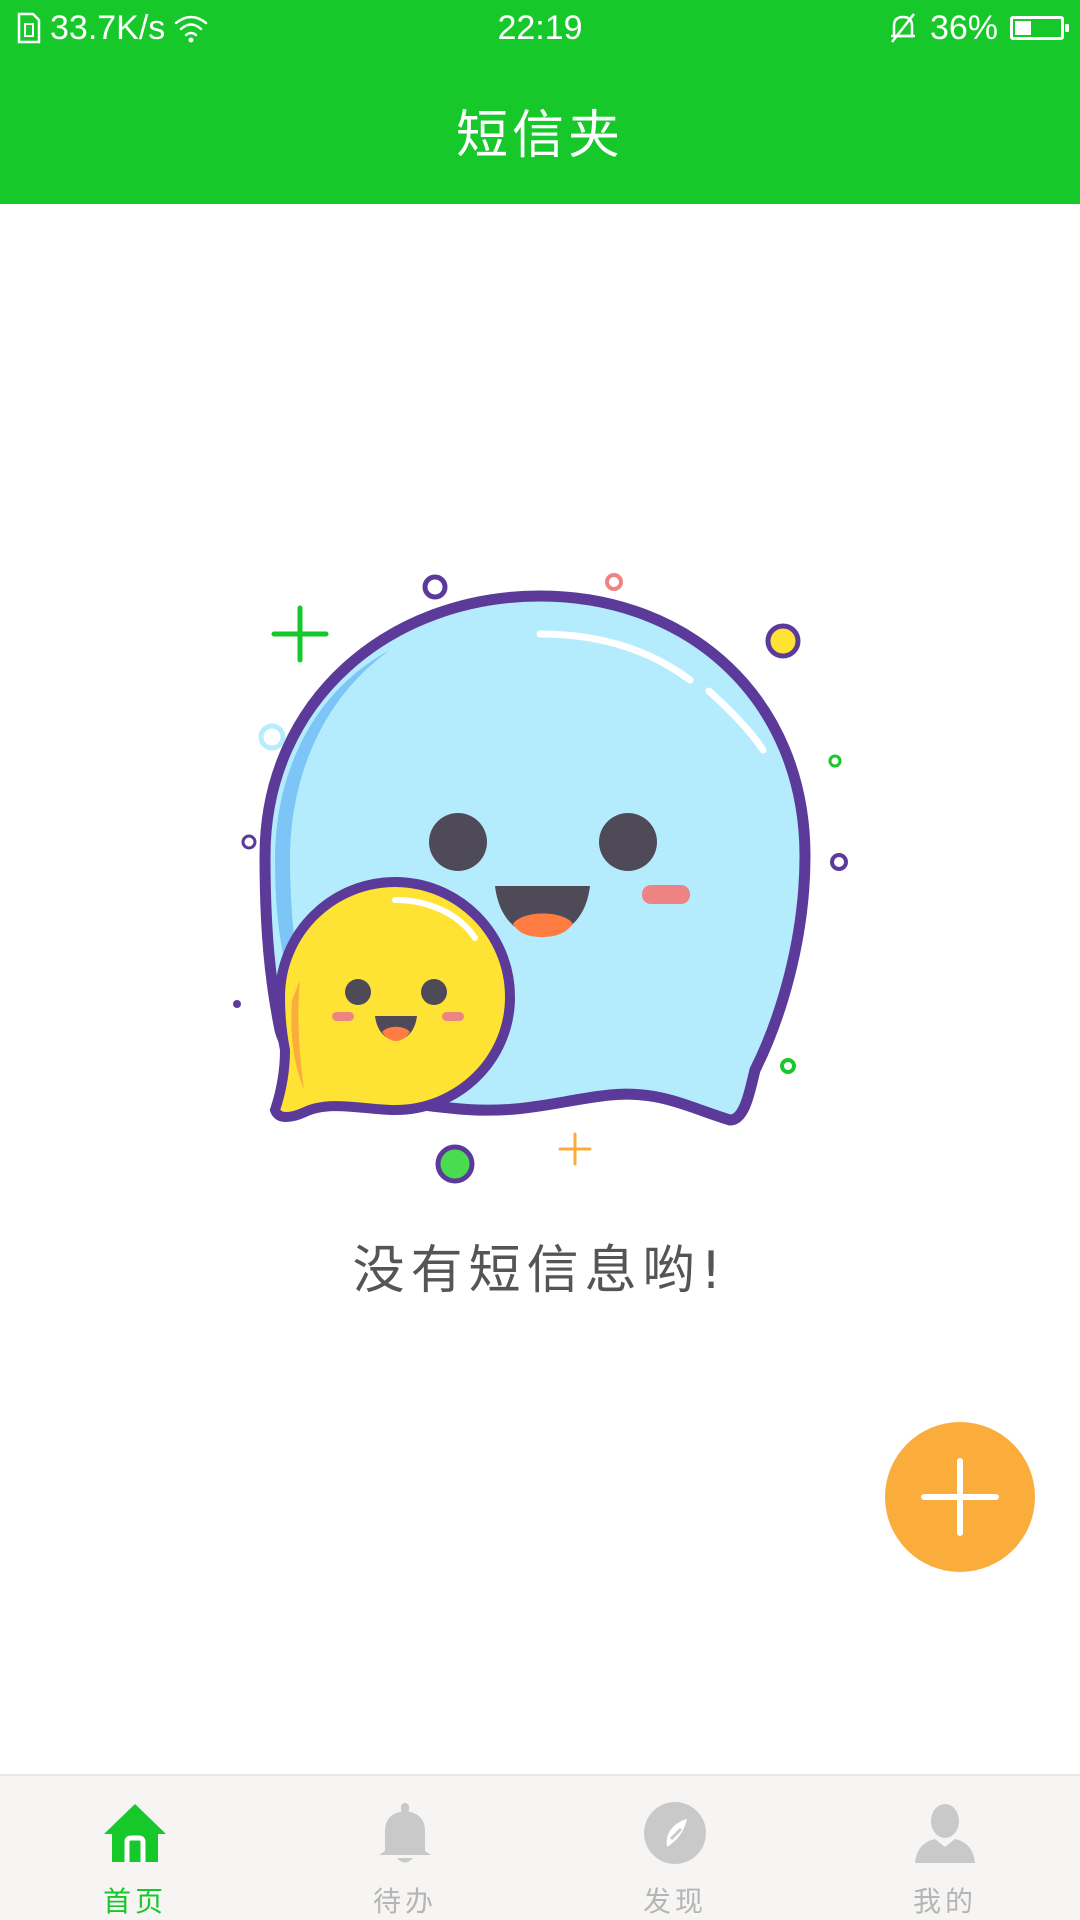 The height and width of the screenshot is (1920, 1080). Describe the element at coordinates (404, 1901) in the screenshot. I see `nav-label-todo: 待办` at that location.